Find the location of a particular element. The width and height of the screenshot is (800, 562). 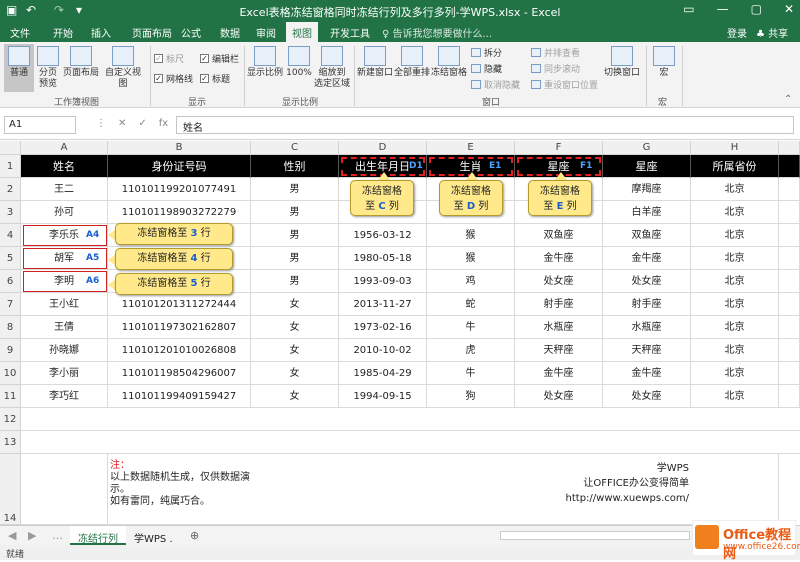

insert-function-icon: fx is located at coordinates (163, 123).